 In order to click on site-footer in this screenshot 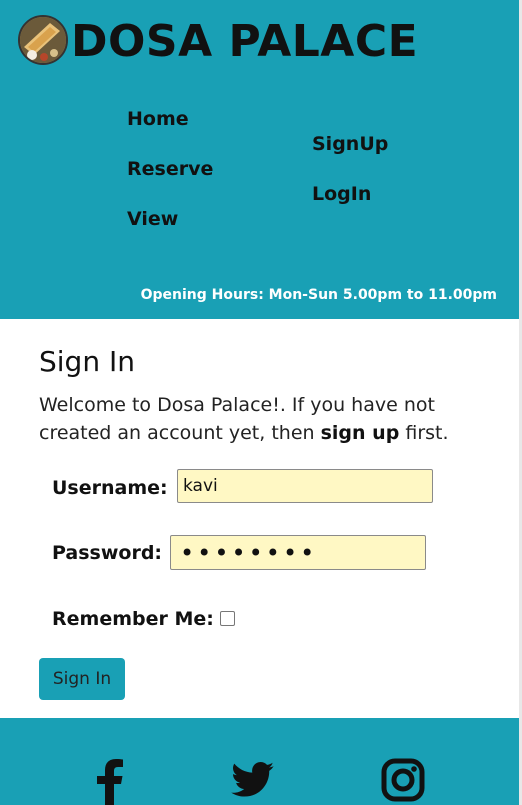, I will do `click(259, 761)`.